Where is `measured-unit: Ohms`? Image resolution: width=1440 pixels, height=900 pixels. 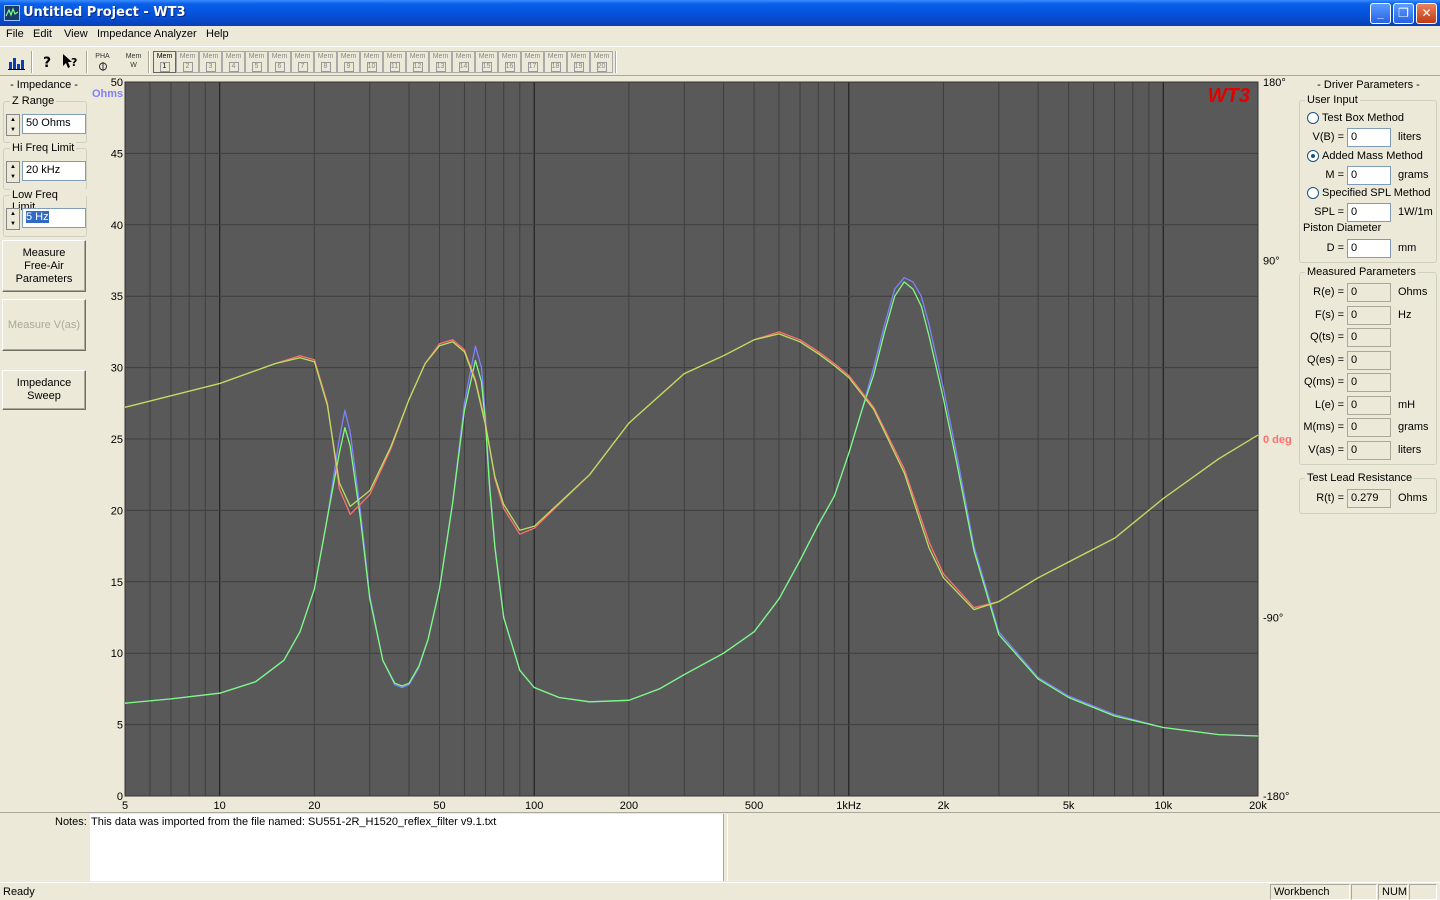
measured-unit: Ohms is located at coordinates (1413, 292).